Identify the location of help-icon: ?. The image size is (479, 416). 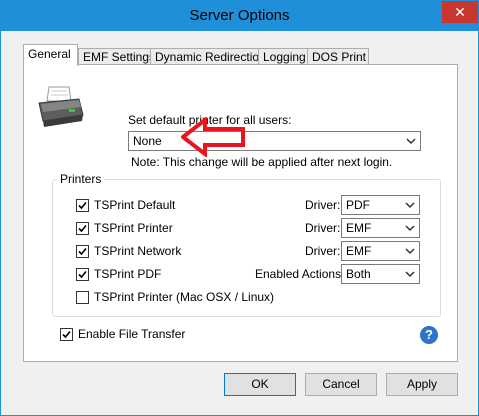
(429, 335).